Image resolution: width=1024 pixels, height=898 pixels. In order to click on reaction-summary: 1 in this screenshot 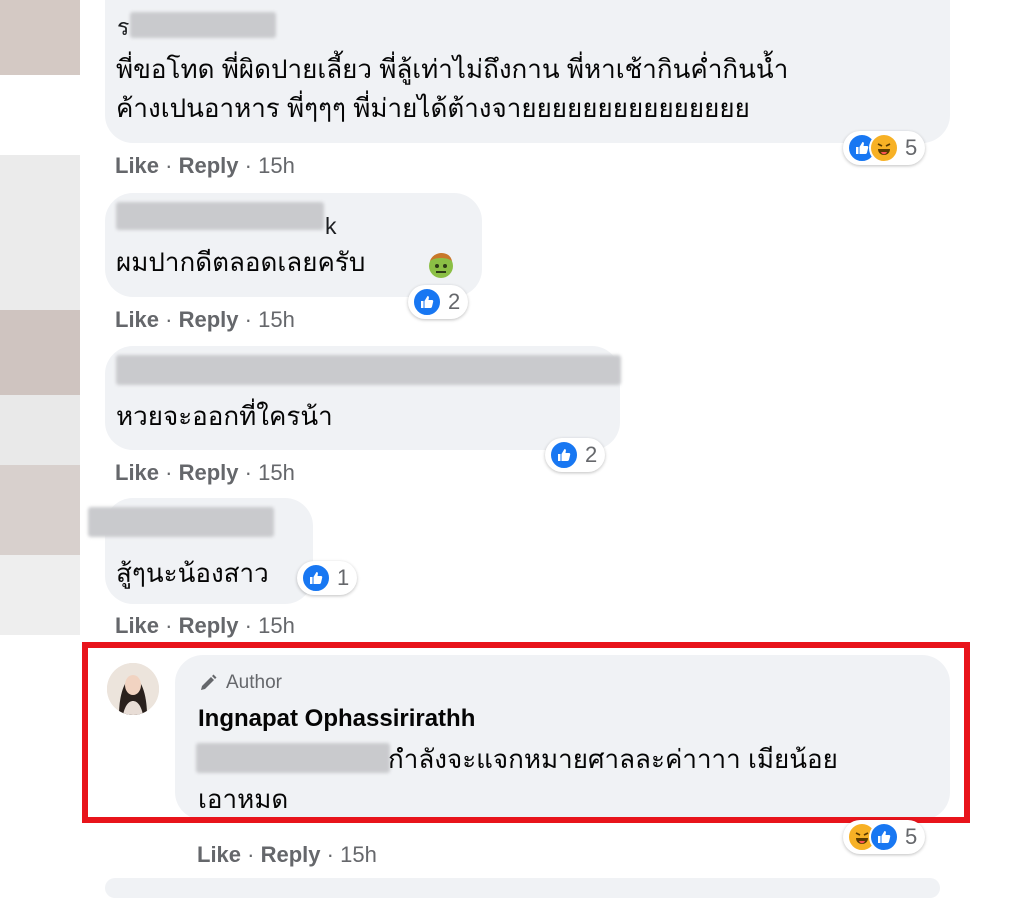, I will do `click(327, 578)`.